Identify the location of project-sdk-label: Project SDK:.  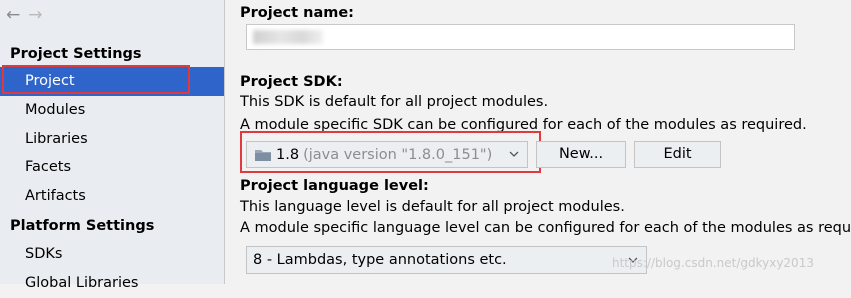
(291, 82).